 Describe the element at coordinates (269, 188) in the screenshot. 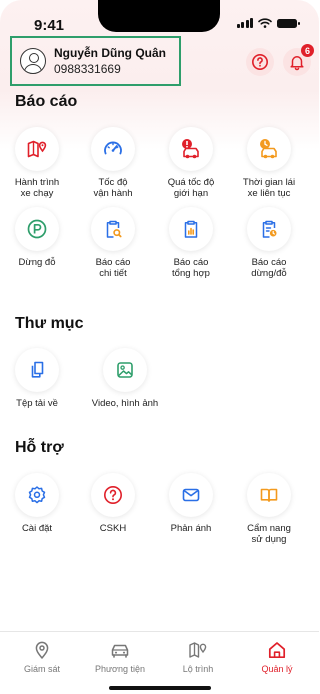

I see `tile-label: Thời gian lái xe liên tục` at that location.